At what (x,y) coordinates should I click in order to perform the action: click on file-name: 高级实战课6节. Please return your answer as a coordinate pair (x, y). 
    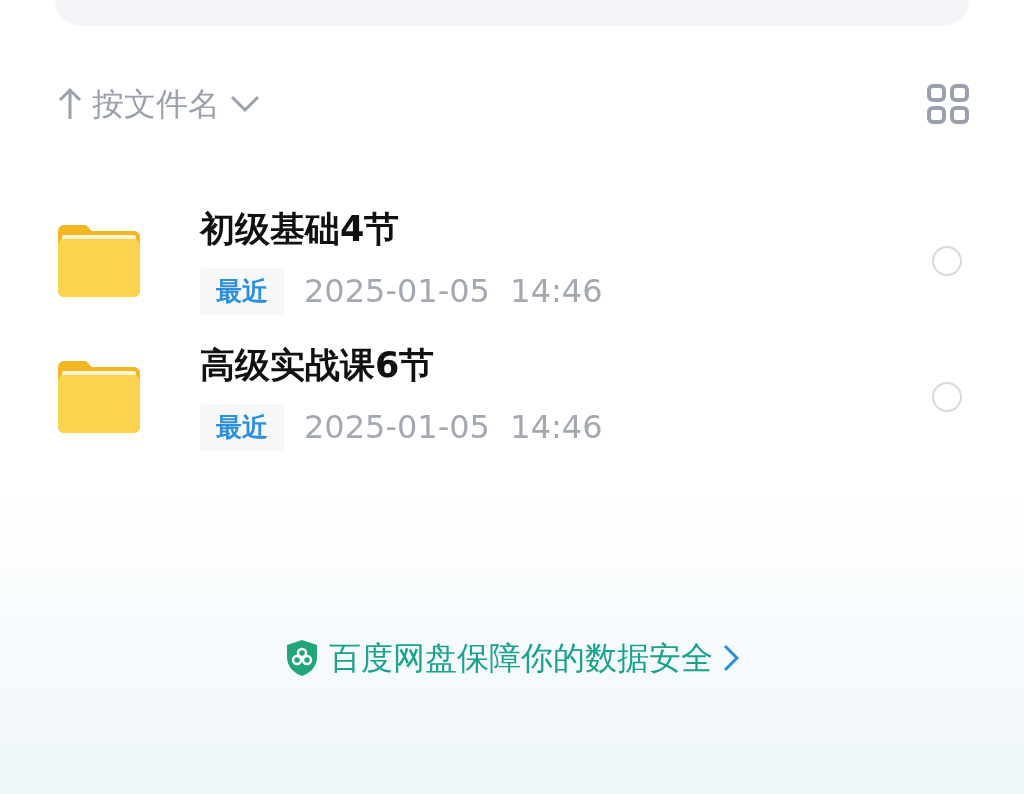
    Looking at the image, I should click on (318, 365).